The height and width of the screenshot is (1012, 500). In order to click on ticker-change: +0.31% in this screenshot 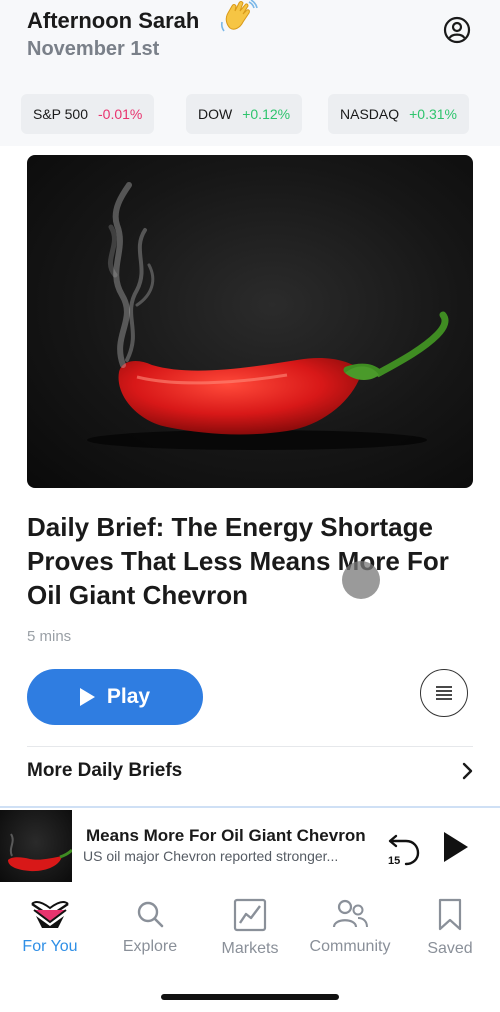, I will do `click(433, 114)`.